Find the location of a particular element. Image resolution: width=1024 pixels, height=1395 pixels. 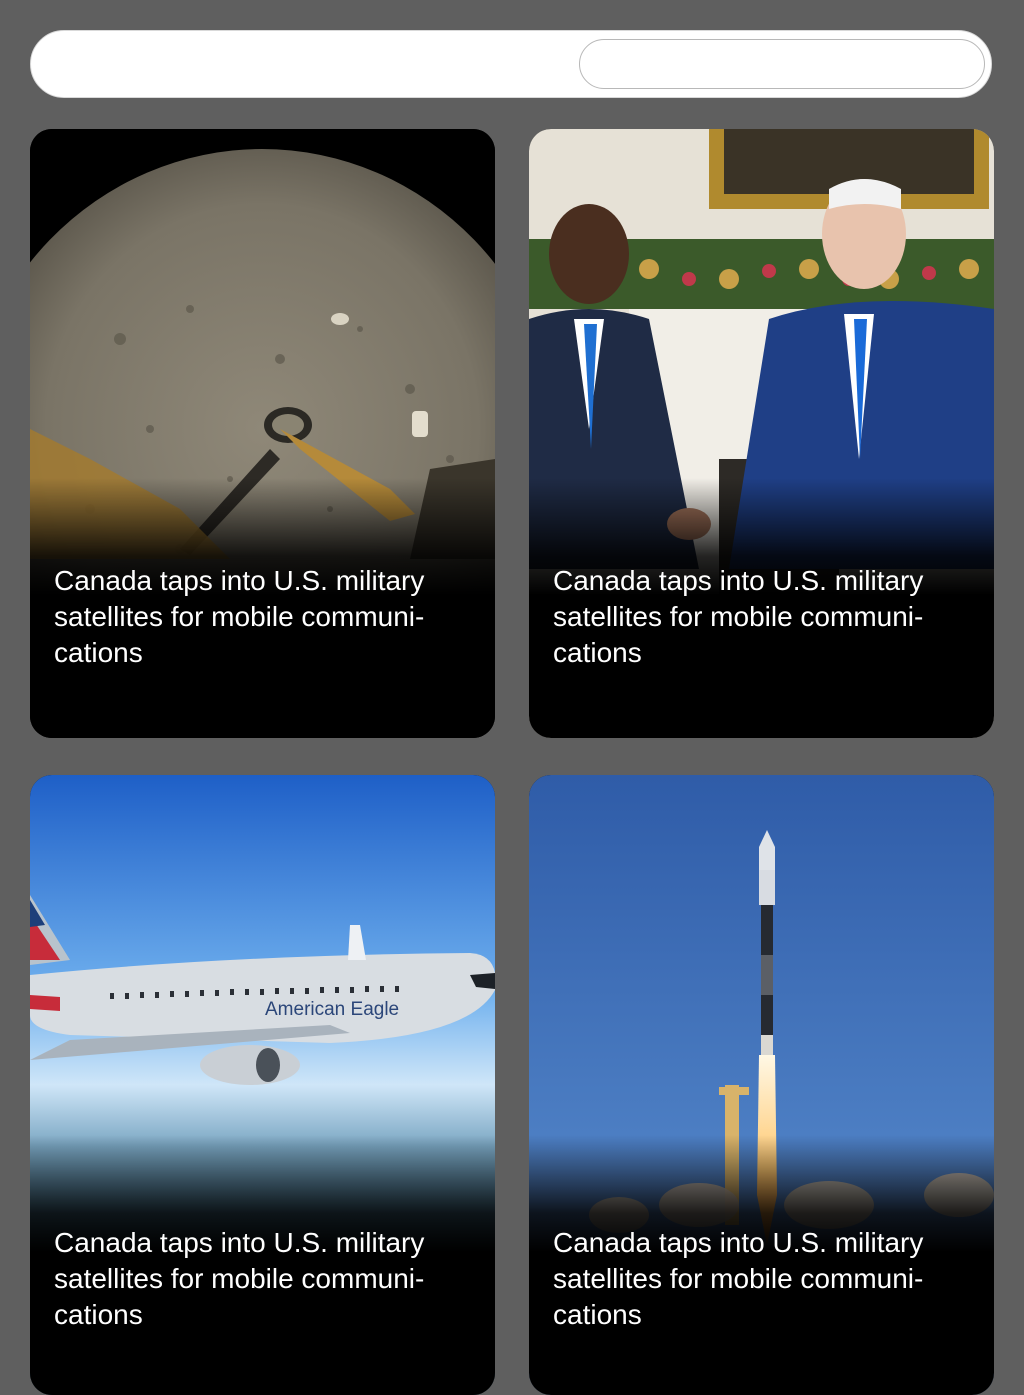

search-input is located at coordinates (782, 64).